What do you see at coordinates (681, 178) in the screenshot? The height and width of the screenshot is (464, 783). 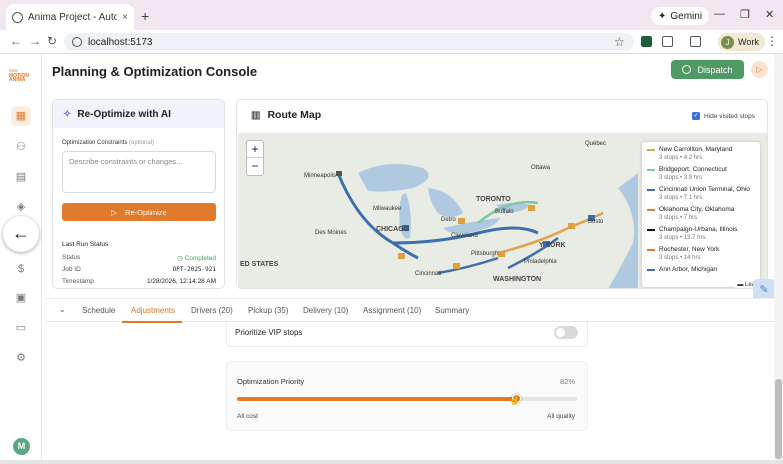 I see `legend-route-meta: 3 stops • 3.9 hrs` at bounding box center [681, 178].